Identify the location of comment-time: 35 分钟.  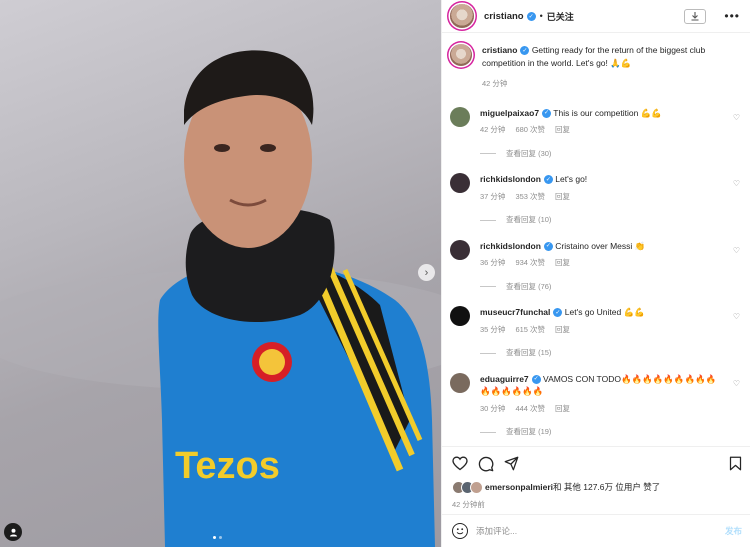
(493, 329).